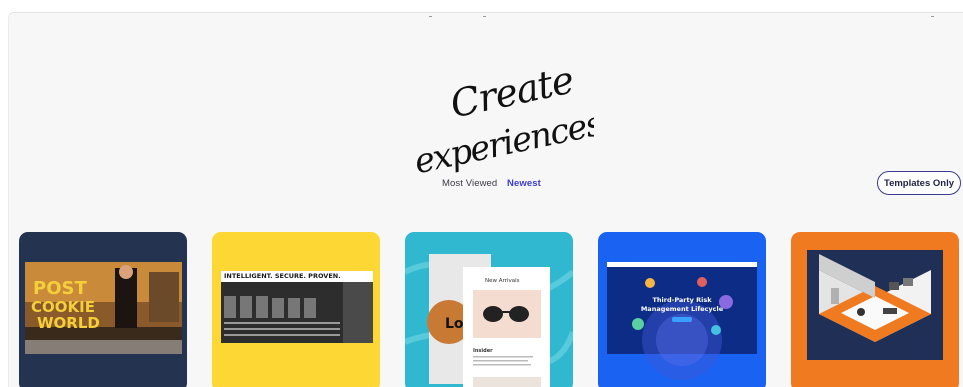 This screenshot has height=387, width=963. I want to click on card-3-thumbnail: Lou New Arrivals Insider, so click(489, 309).